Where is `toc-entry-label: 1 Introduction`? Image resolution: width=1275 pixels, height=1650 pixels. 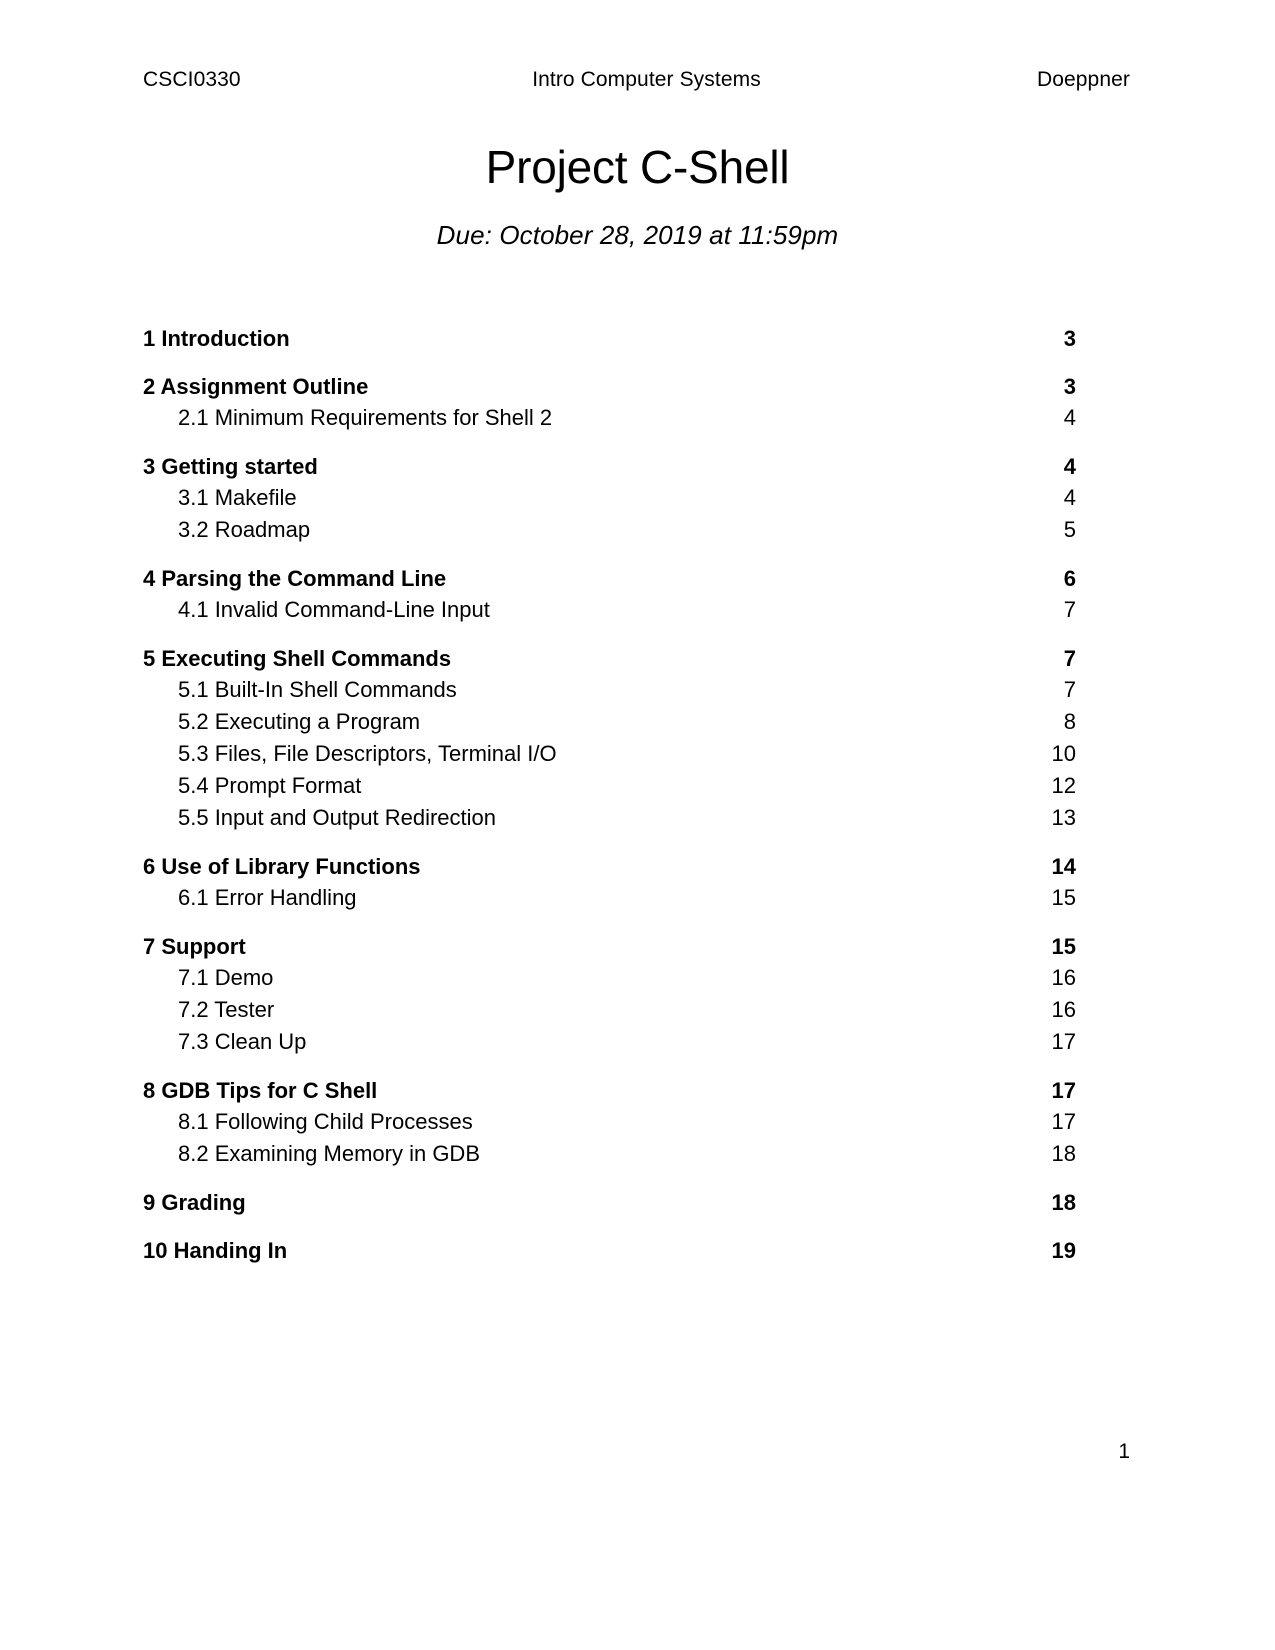 toc-entry-label: 1 Introduction is located at coordinates (216, 338).